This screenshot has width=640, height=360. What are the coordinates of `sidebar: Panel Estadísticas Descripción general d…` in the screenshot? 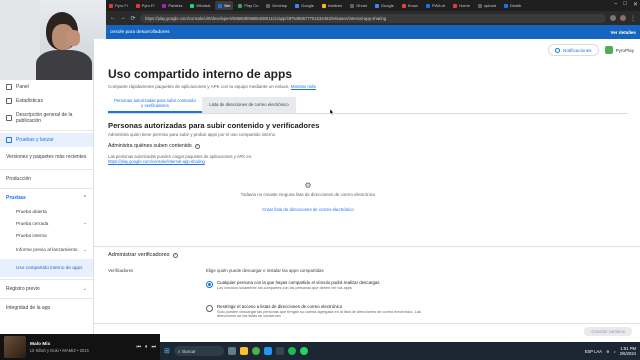 It's located at (47, 207).